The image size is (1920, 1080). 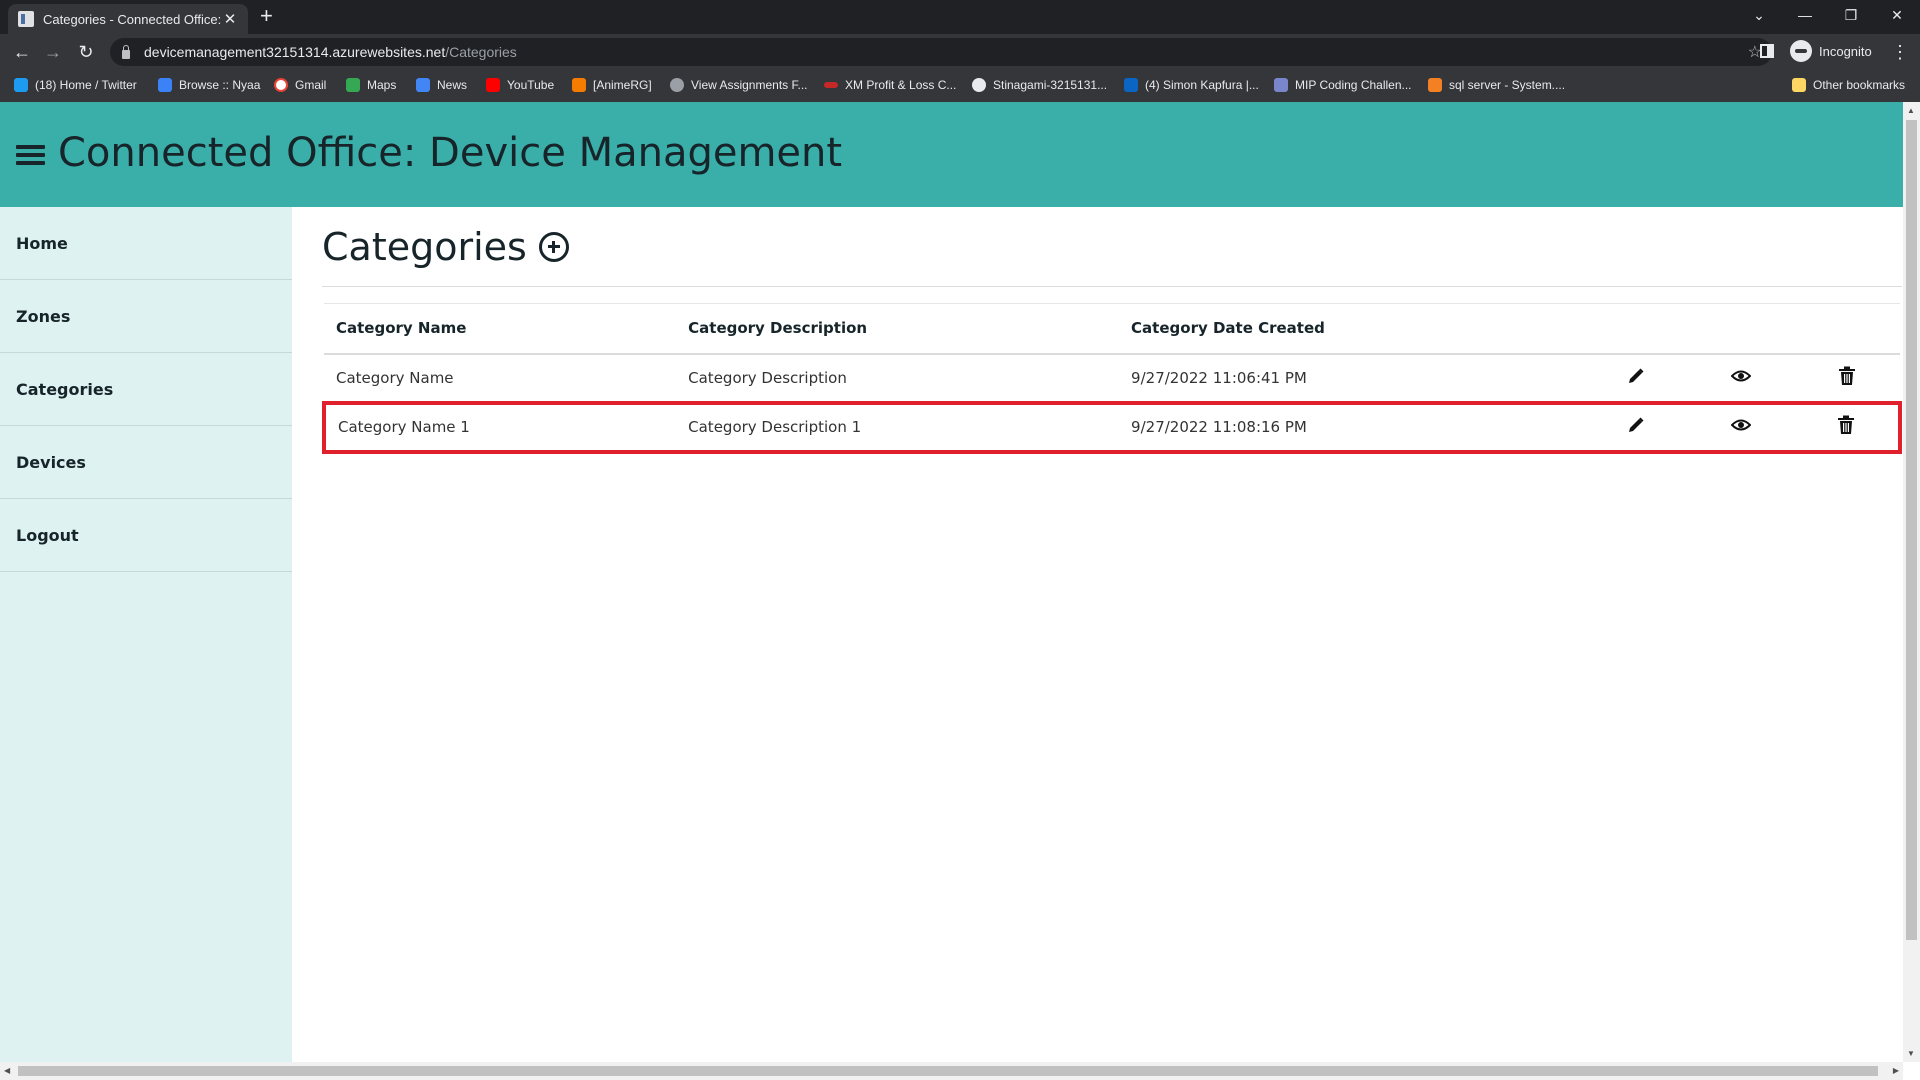 What do you see at coordinates (1845, 51) in the screenshot?
I see `incognito-label: Incognito` at bounding box center [1845, 51].